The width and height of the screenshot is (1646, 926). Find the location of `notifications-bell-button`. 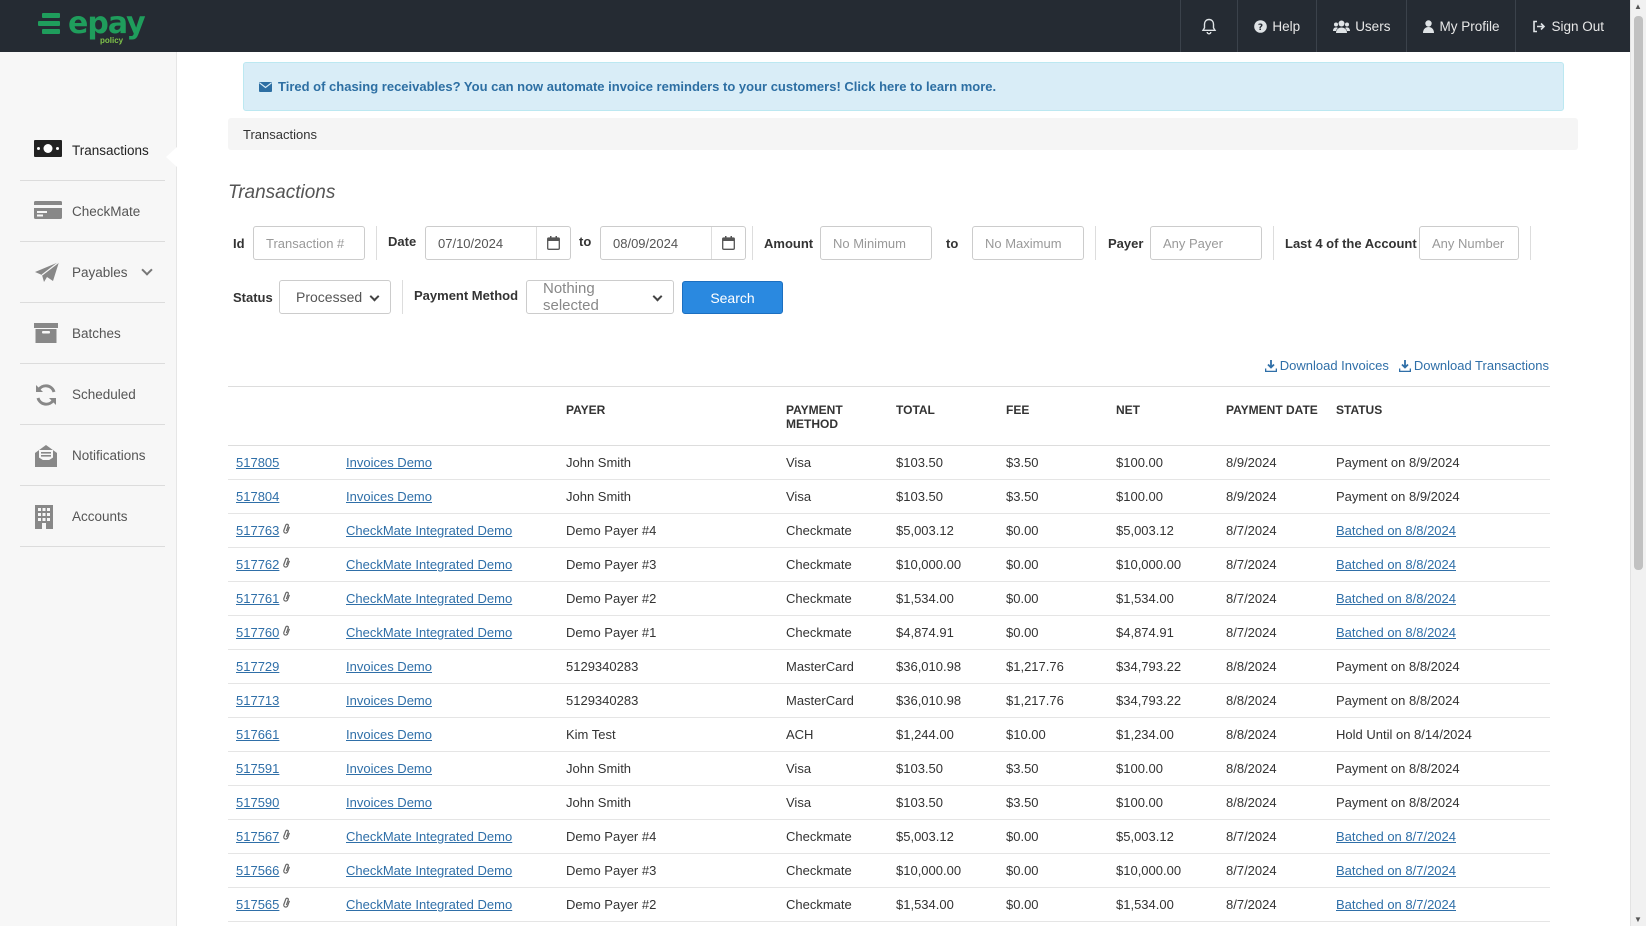

notifications-bell-button is located at coordinates (1208, 26).